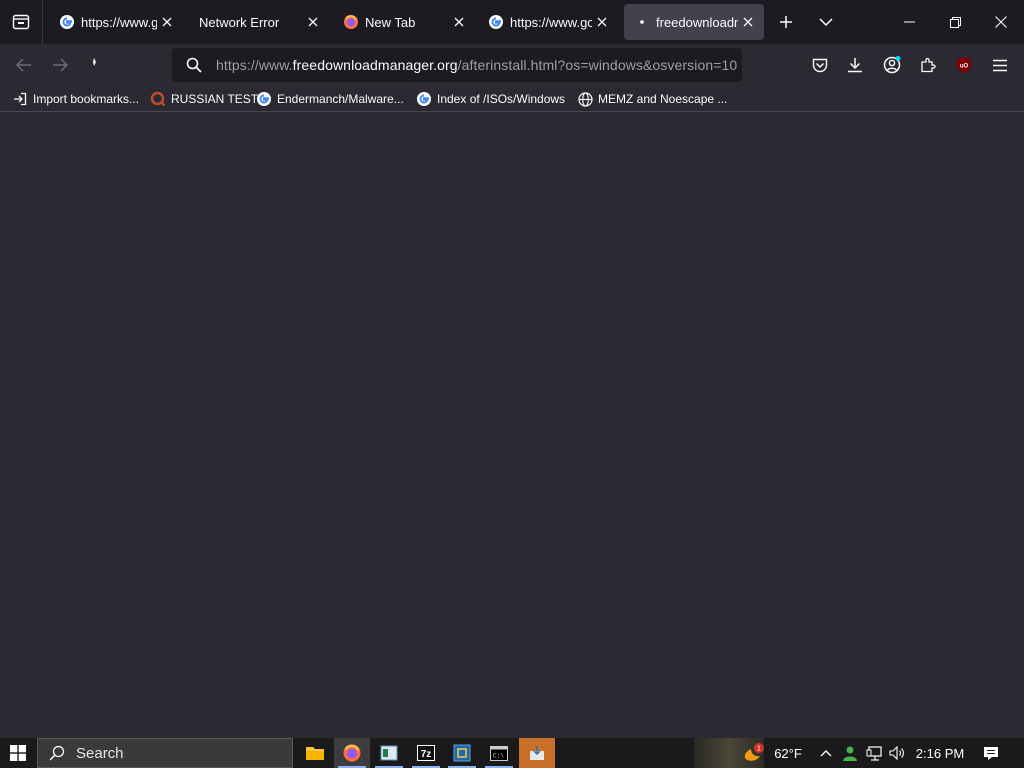 This screenshot has height=768, width=1024. Describe the element at coordinates (165, 753) in the screenshot. I see `taskbar-search-box: Search` at that location.